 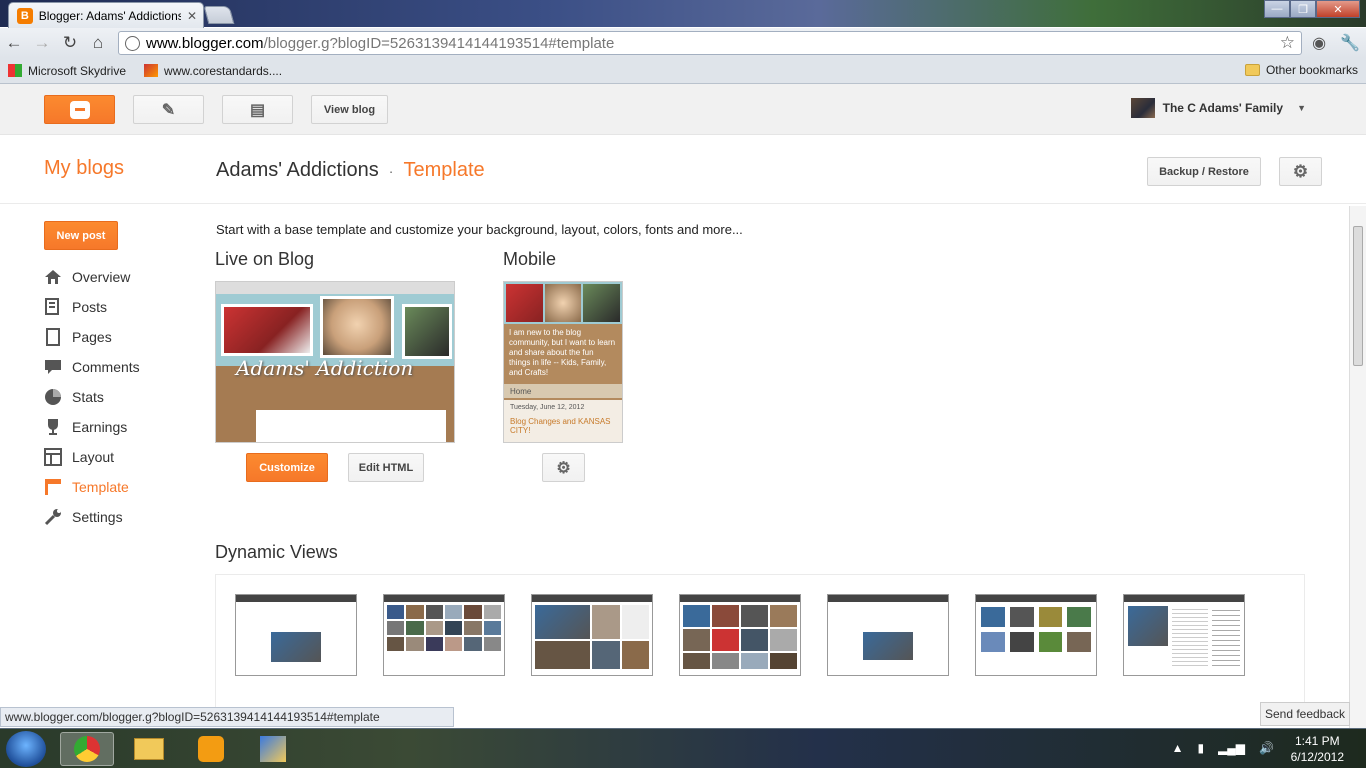 I want to click on sidebar-item-settings: Settings, so click(x=92, y=517).